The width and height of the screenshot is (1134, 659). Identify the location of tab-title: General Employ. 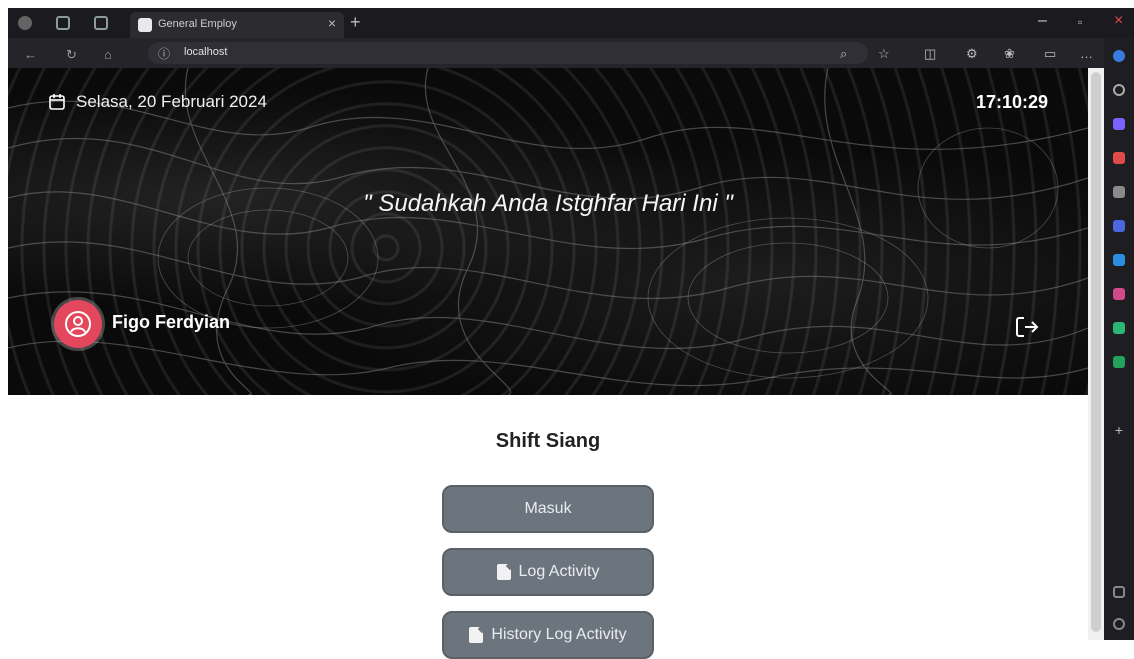
(197, 24).